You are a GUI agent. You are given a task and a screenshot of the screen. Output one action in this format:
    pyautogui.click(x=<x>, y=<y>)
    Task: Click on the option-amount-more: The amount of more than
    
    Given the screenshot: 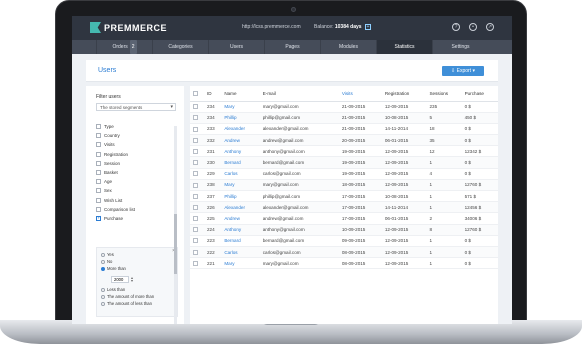 What is the action you would take?
    pyautogui.click(x=127, y=296)
    